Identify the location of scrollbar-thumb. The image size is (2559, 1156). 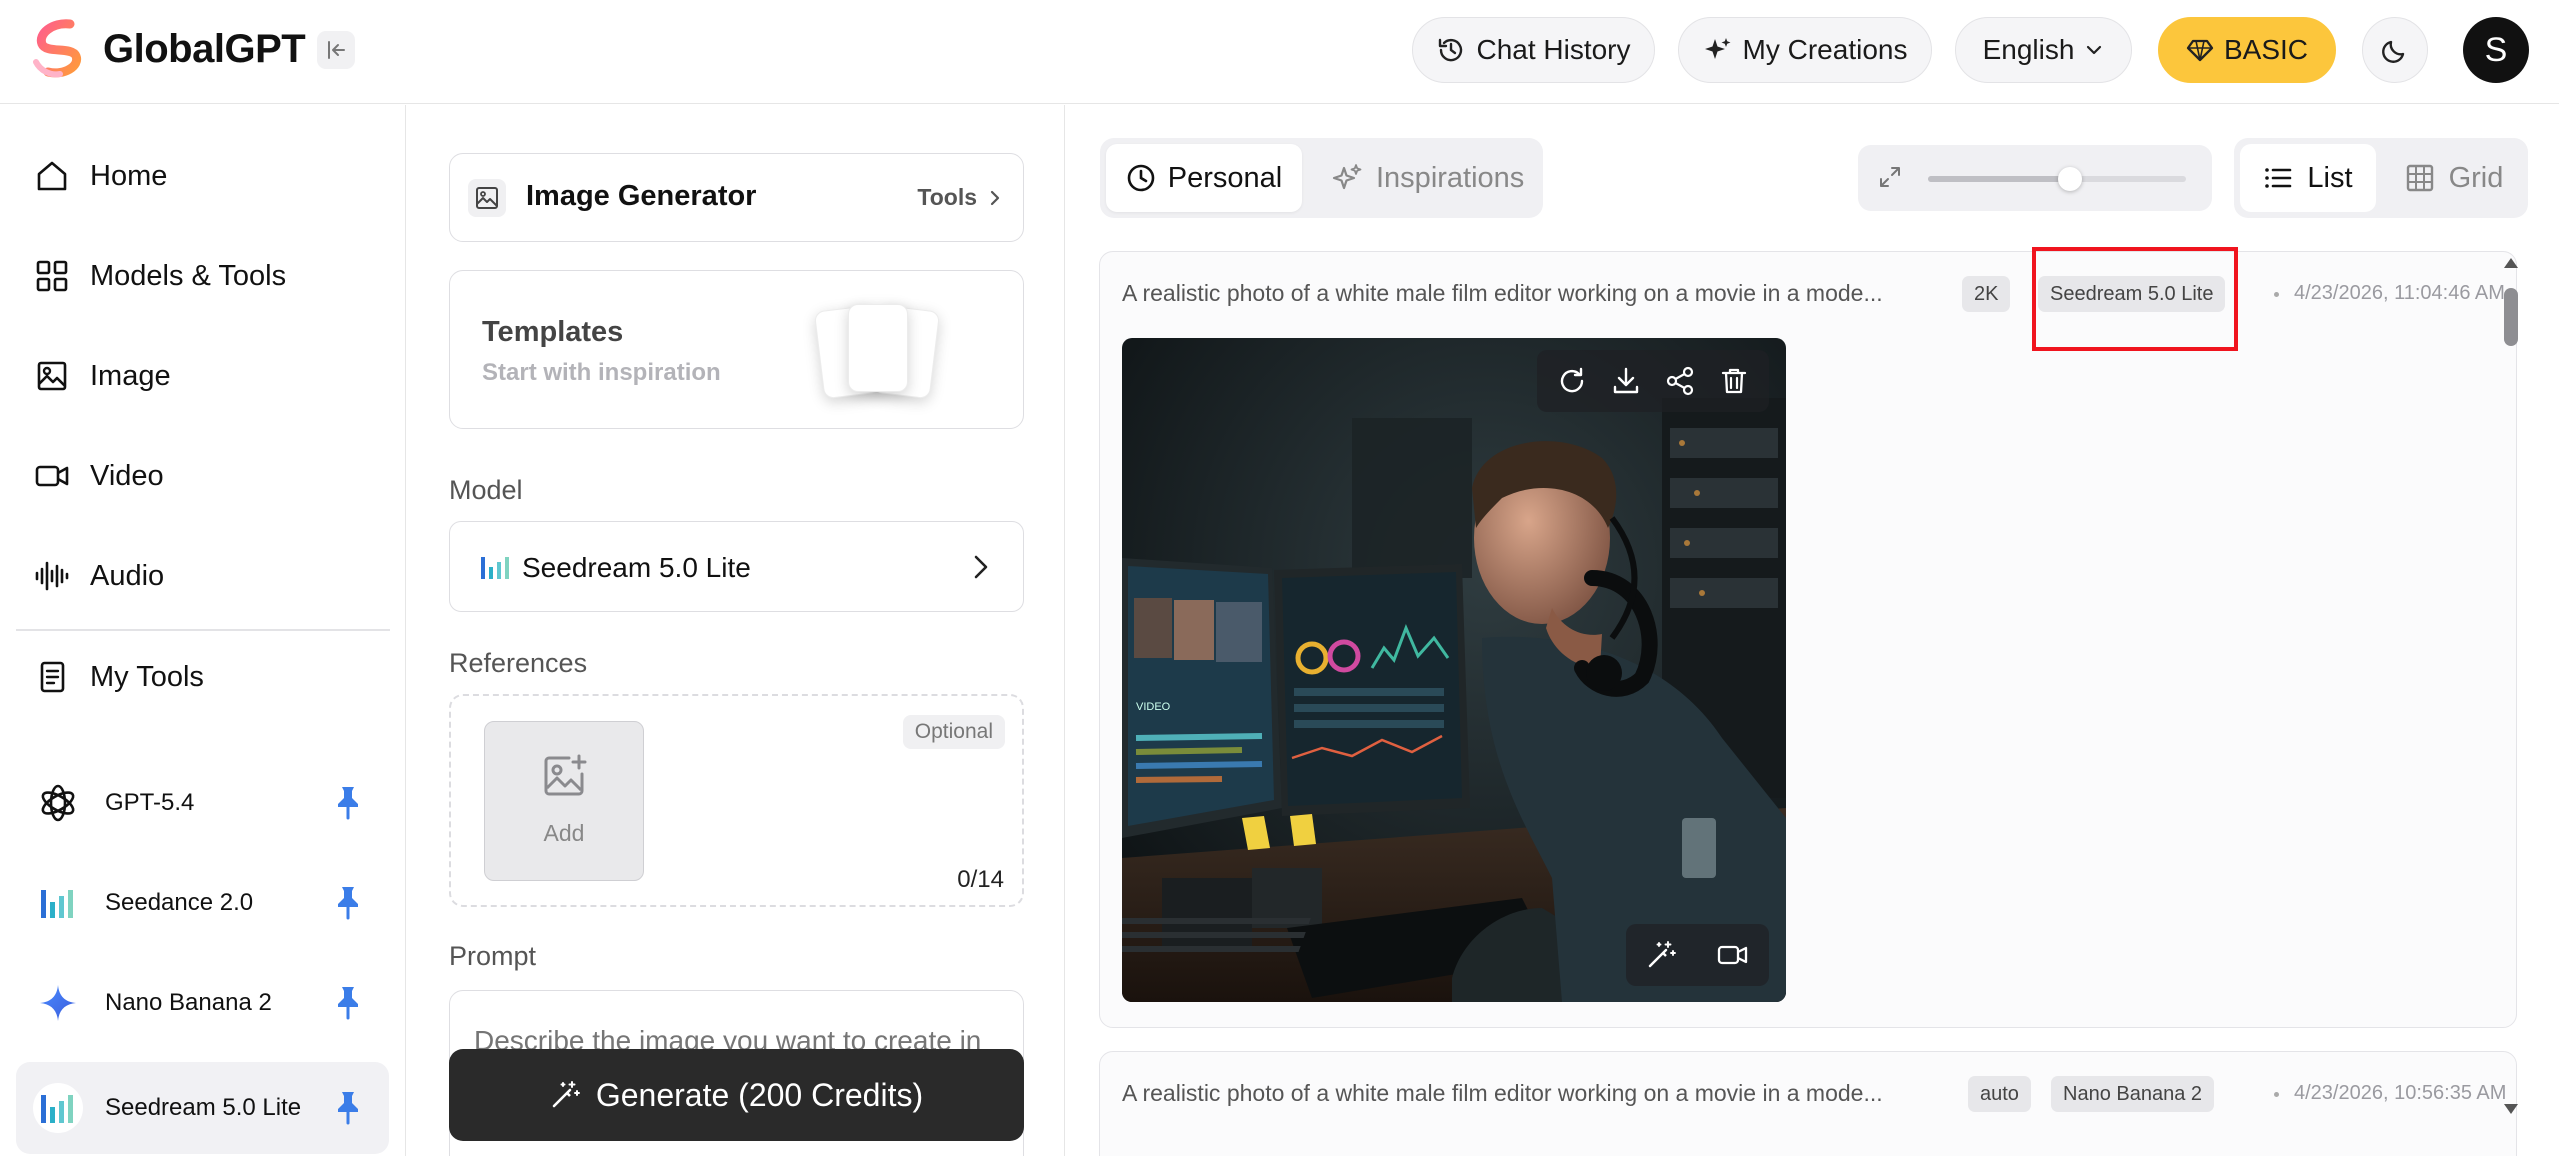
(2511, 317).